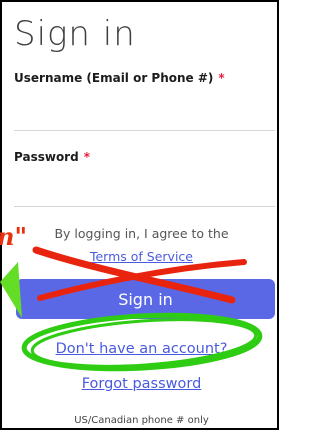 Image resolution: width=320 pixels, height=430 pixels. I want to click on username-label-text: Username (Email or Phone #), so click(114, 78).